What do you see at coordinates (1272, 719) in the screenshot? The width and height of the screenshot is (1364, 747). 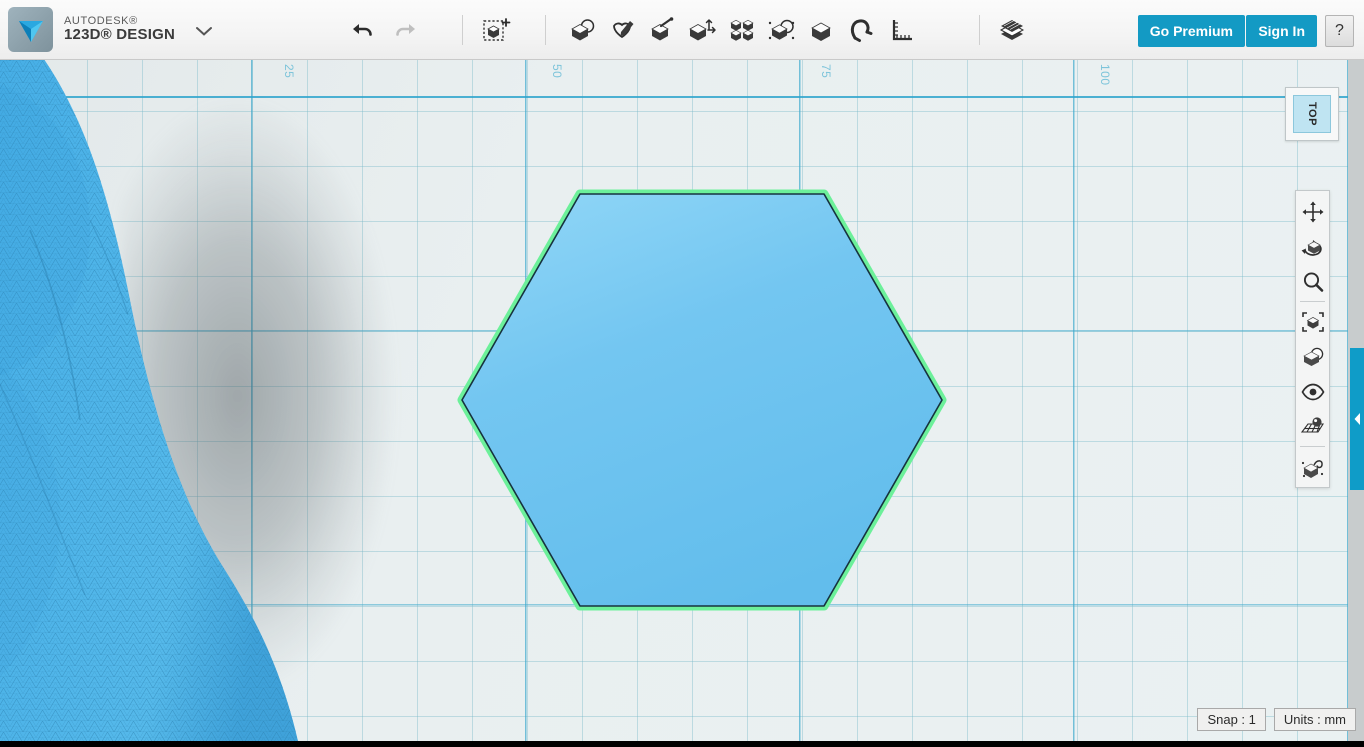 I see `status-bar: Snap : 1 Units : mm` at bounding box center [1272, 719].